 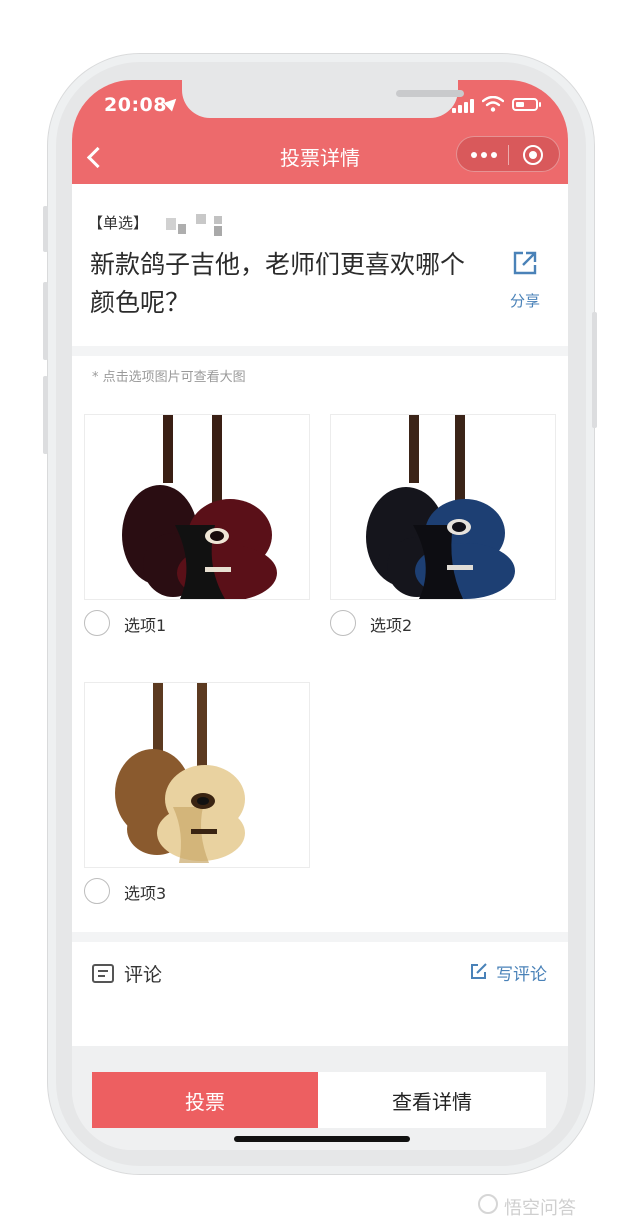 I want to click on option-row: 选项1, so click(x=197, y=622).